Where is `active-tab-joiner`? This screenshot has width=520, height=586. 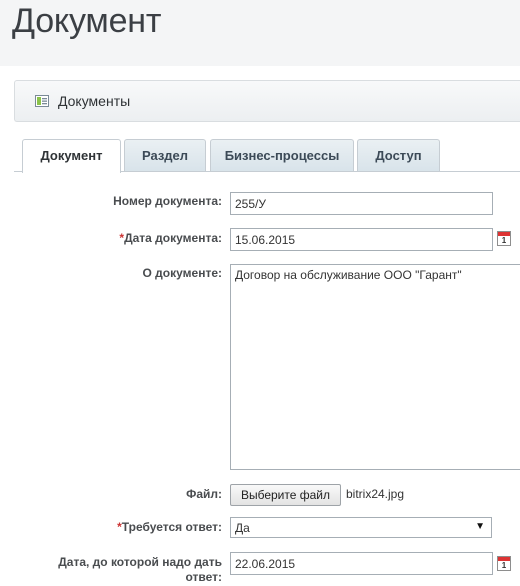 active-tab-joiner is located at coordinates (71, 171).